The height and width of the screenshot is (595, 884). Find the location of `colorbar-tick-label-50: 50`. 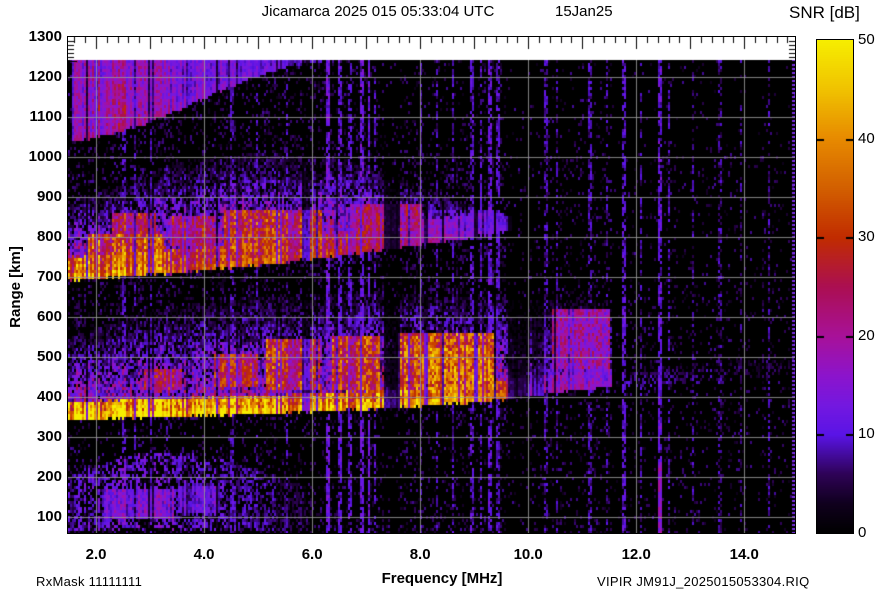

colorbar-tick-label-50: 50 is located at coordinates (866, 39).